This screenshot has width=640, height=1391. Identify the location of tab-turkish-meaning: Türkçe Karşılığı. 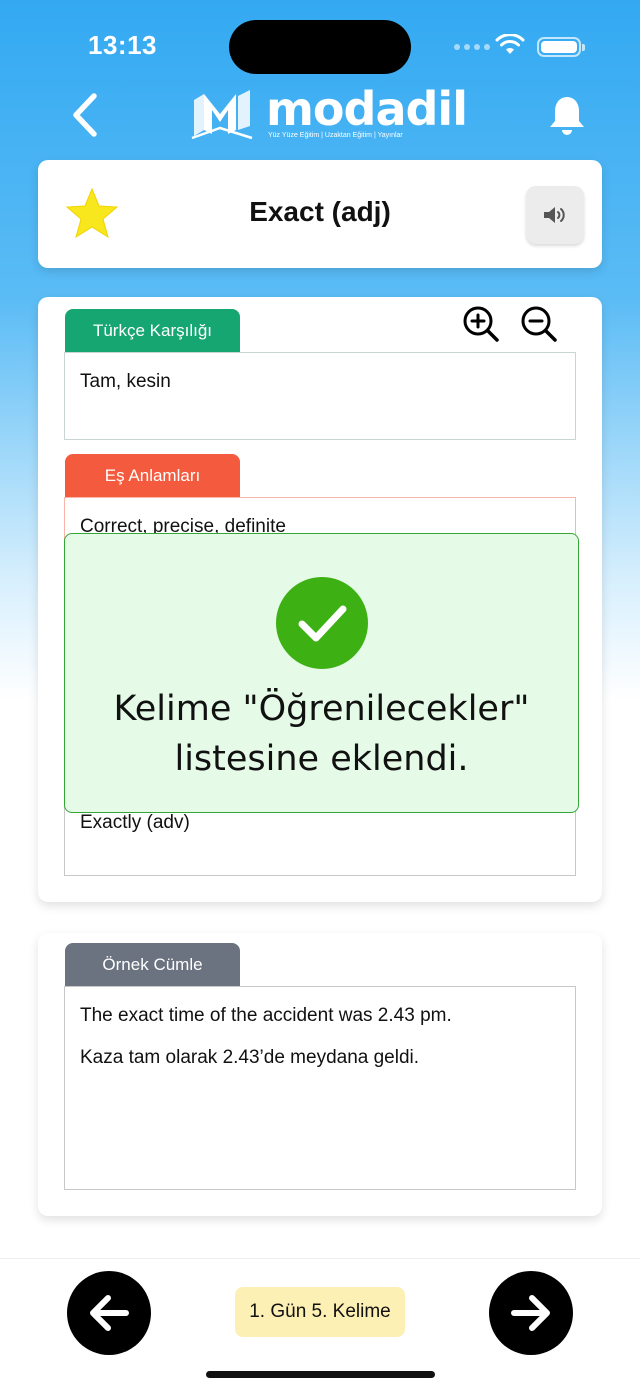
(152, 331).